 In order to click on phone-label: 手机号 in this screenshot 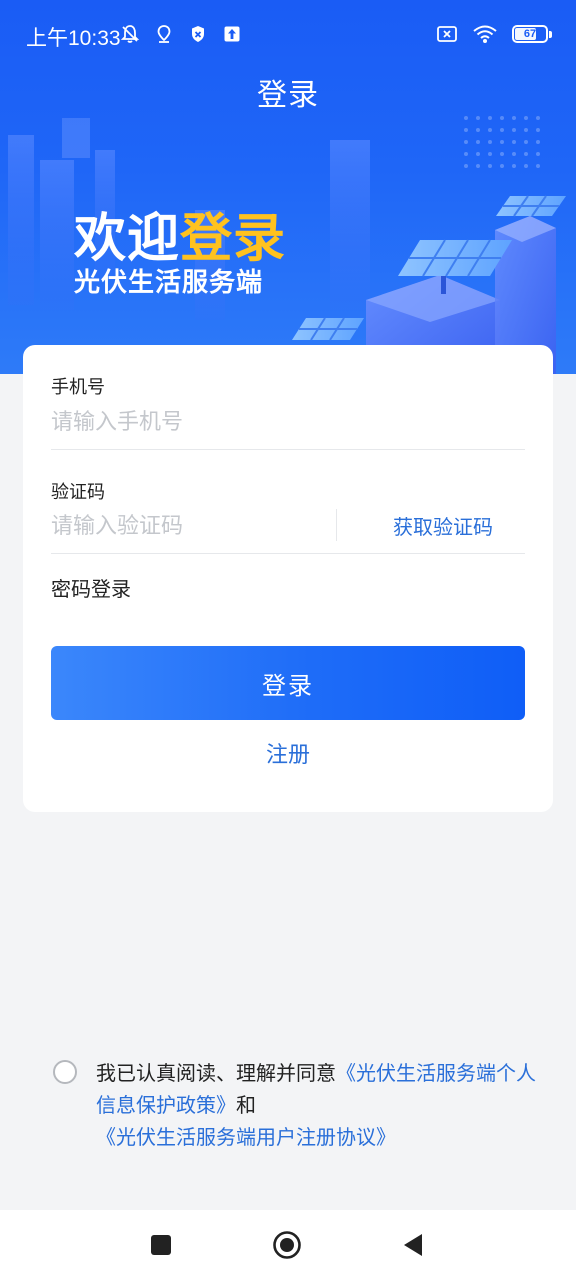, I will do `click(78, 387)`.